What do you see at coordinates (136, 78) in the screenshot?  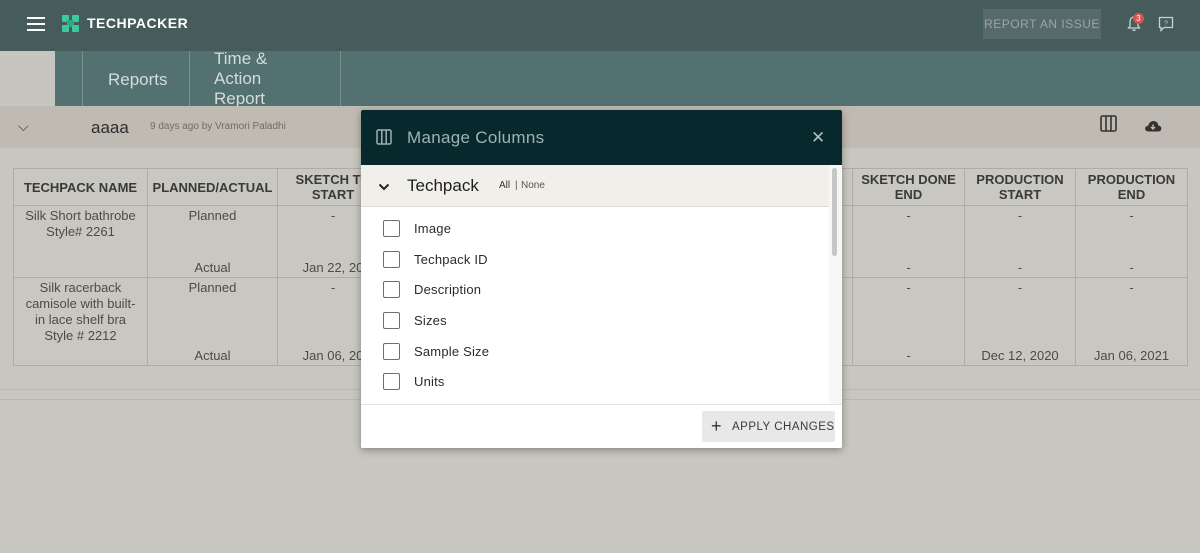 I see `tab-reports: Reports` at bounding box center [136, 78].